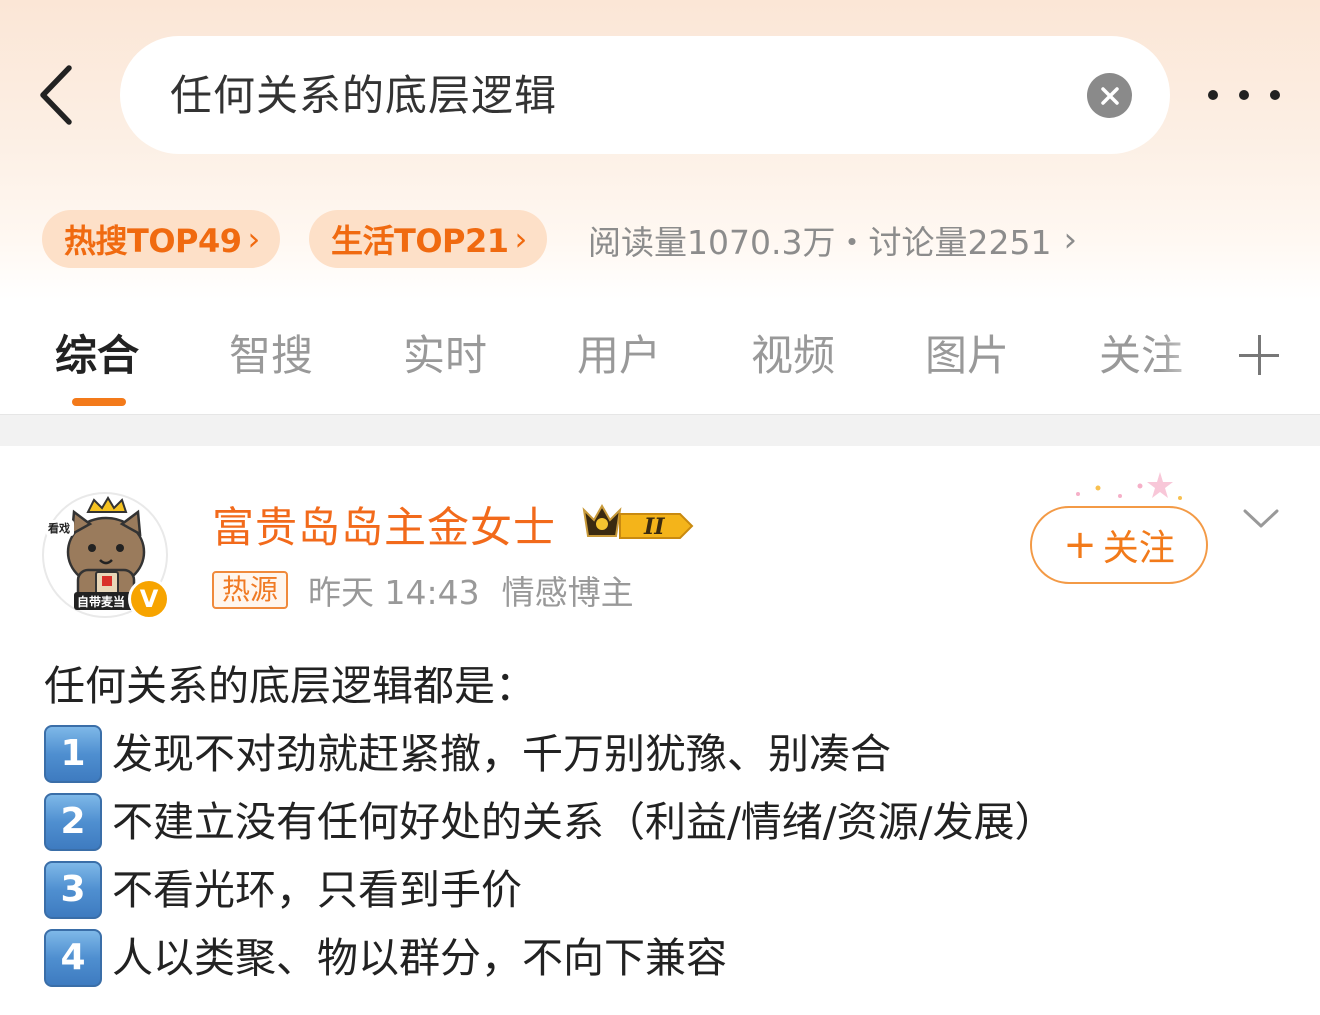 The width and height of the screenshot is (1320, 1015). I want to click on tab-bar: 综合 智搜 实时 用户 视频 图片 关注, so click(660, 356).